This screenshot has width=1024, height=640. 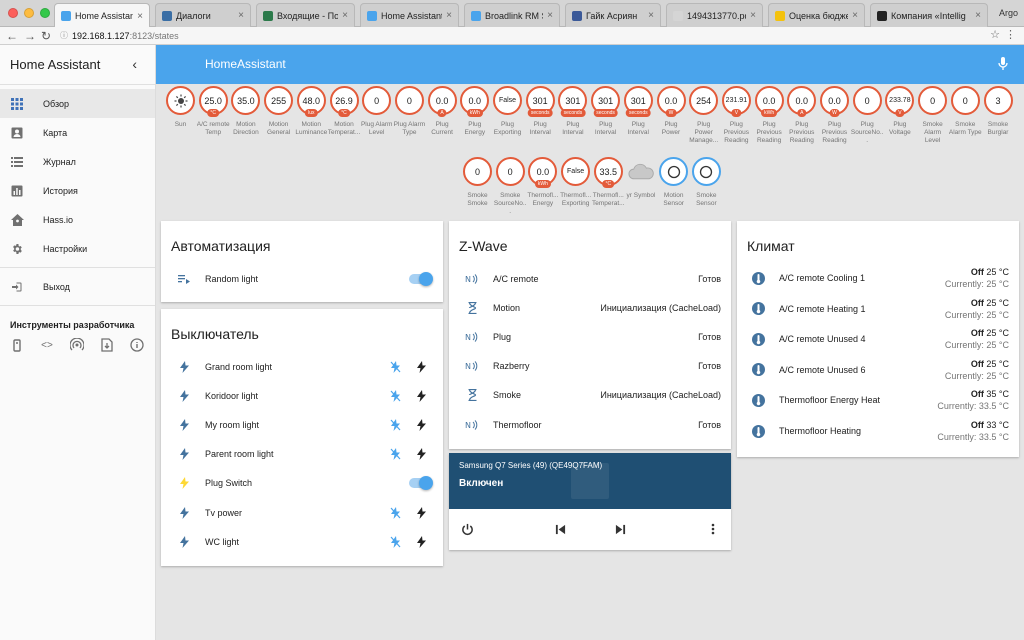 I want to click on info-icon, so click(x=137, y=345).